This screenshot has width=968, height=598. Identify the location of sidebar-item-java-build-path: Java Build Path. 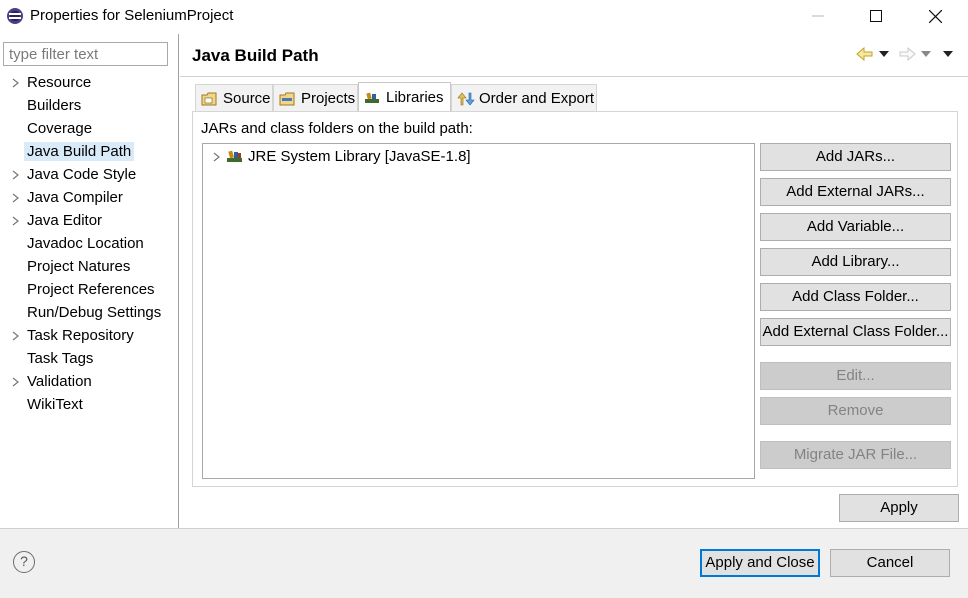
(89, 151).